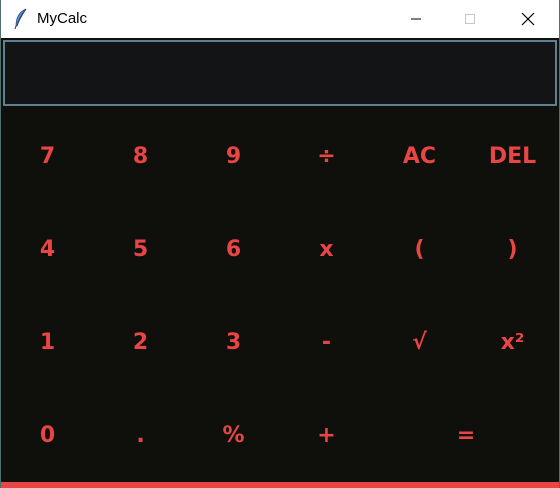 This screenshot has height=488, width=560. What do you see at coordinates (47, 156) in the screenshot?
I see `key-seven: 7` at bounding box center [47, 156].